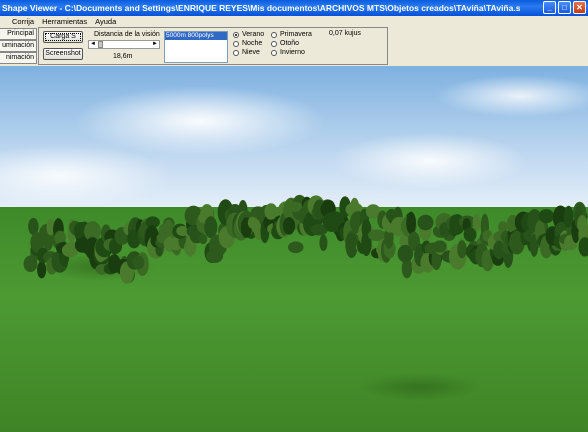  Describe the element at coordinates (23, 21) in the screenshot. I see `menu-corrija: Corrija` at that location.